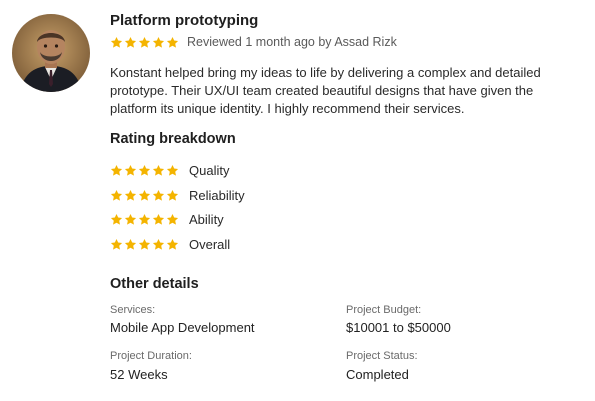 This screenshot has width=595, height=401. I want to click on breakdown-row-ability: Ability, so click(167, 219).